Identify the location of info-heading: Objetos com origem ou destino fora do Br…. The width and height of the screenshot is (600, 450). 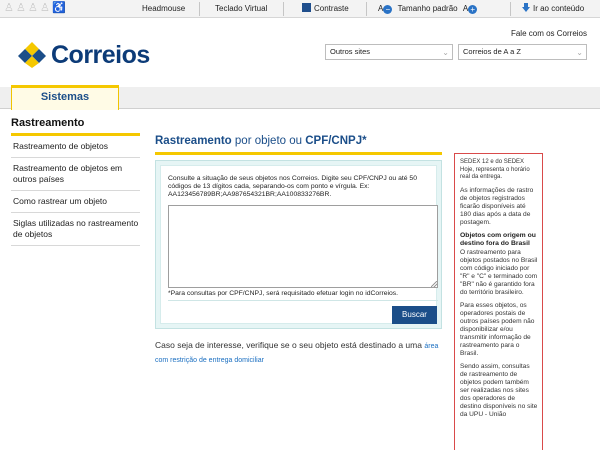
(498, 239).